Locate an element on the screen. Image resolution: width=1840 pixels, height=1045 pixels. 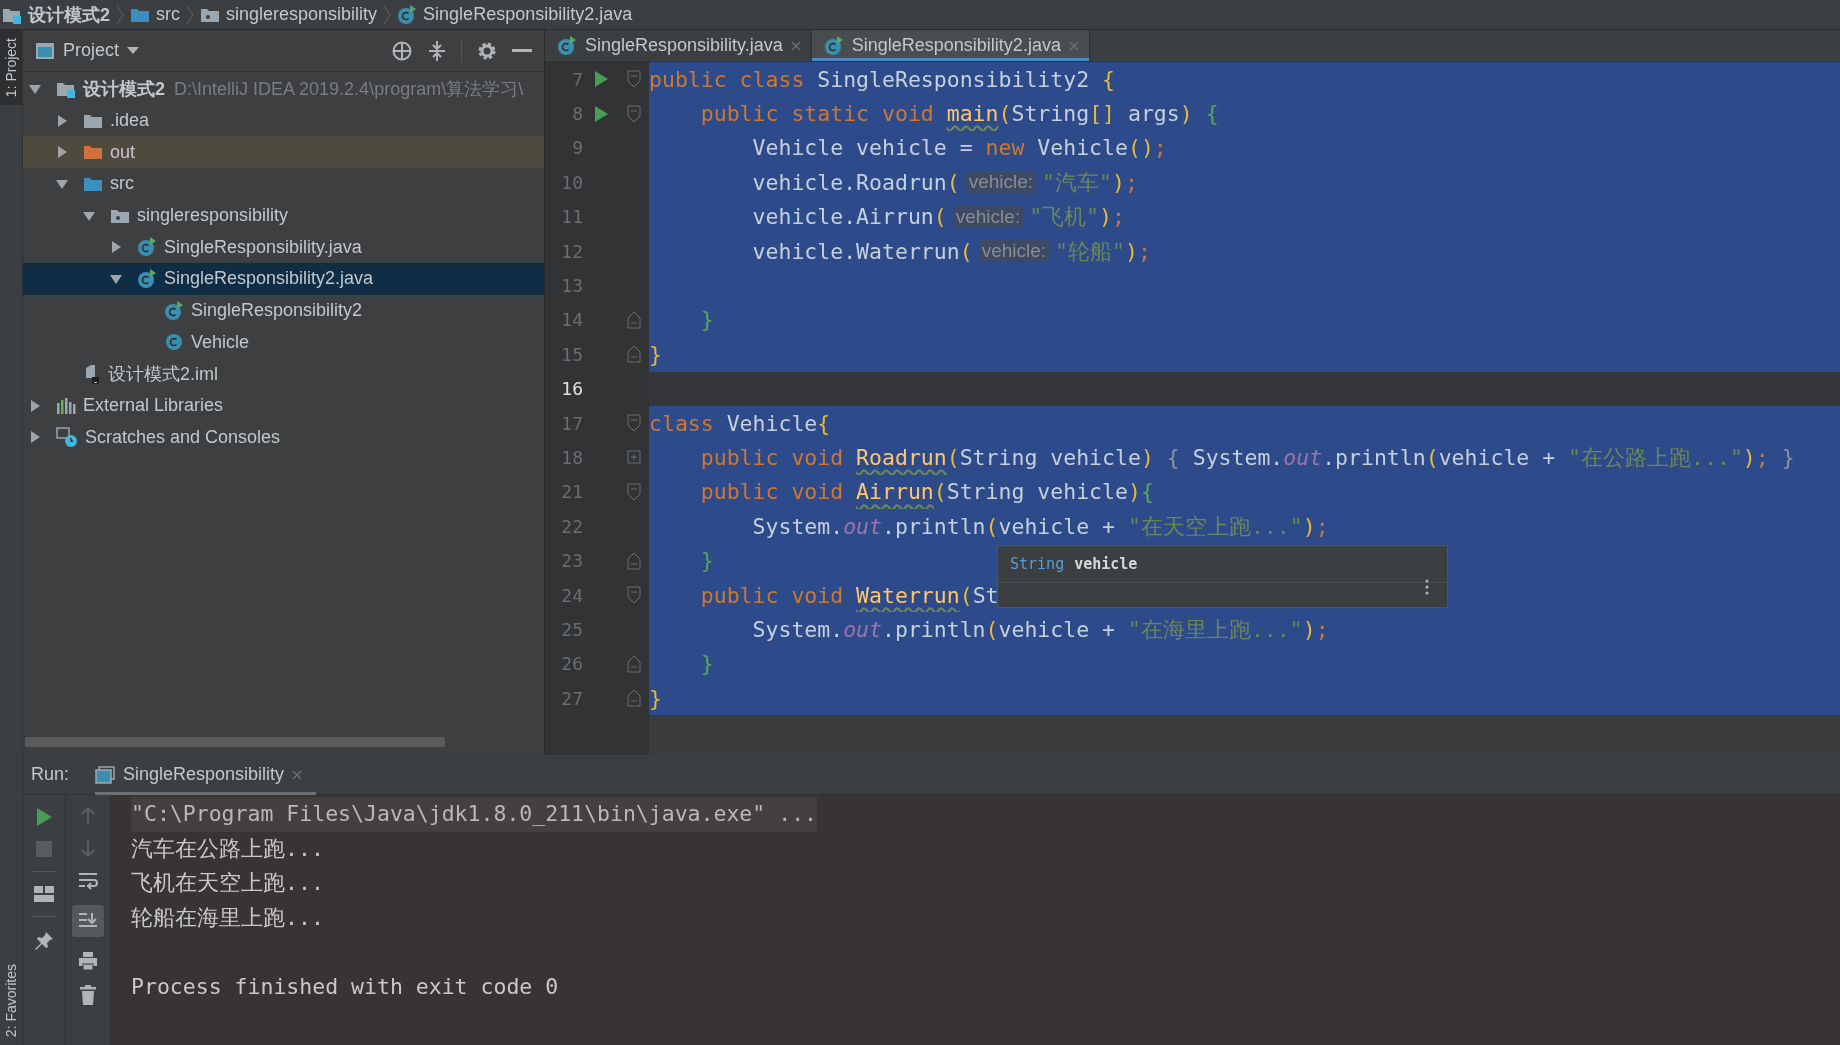
tree-item: src is located at coordinates (283, 184).